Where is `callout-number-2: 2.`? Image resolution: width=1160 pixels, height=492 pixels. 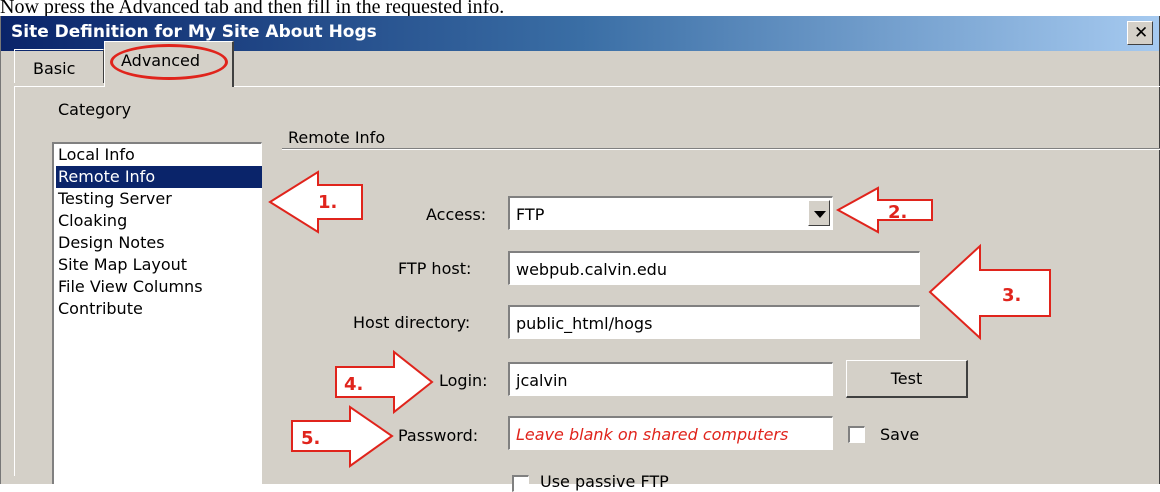 callout-number-2: 2. is located at coordinates (897, 212).